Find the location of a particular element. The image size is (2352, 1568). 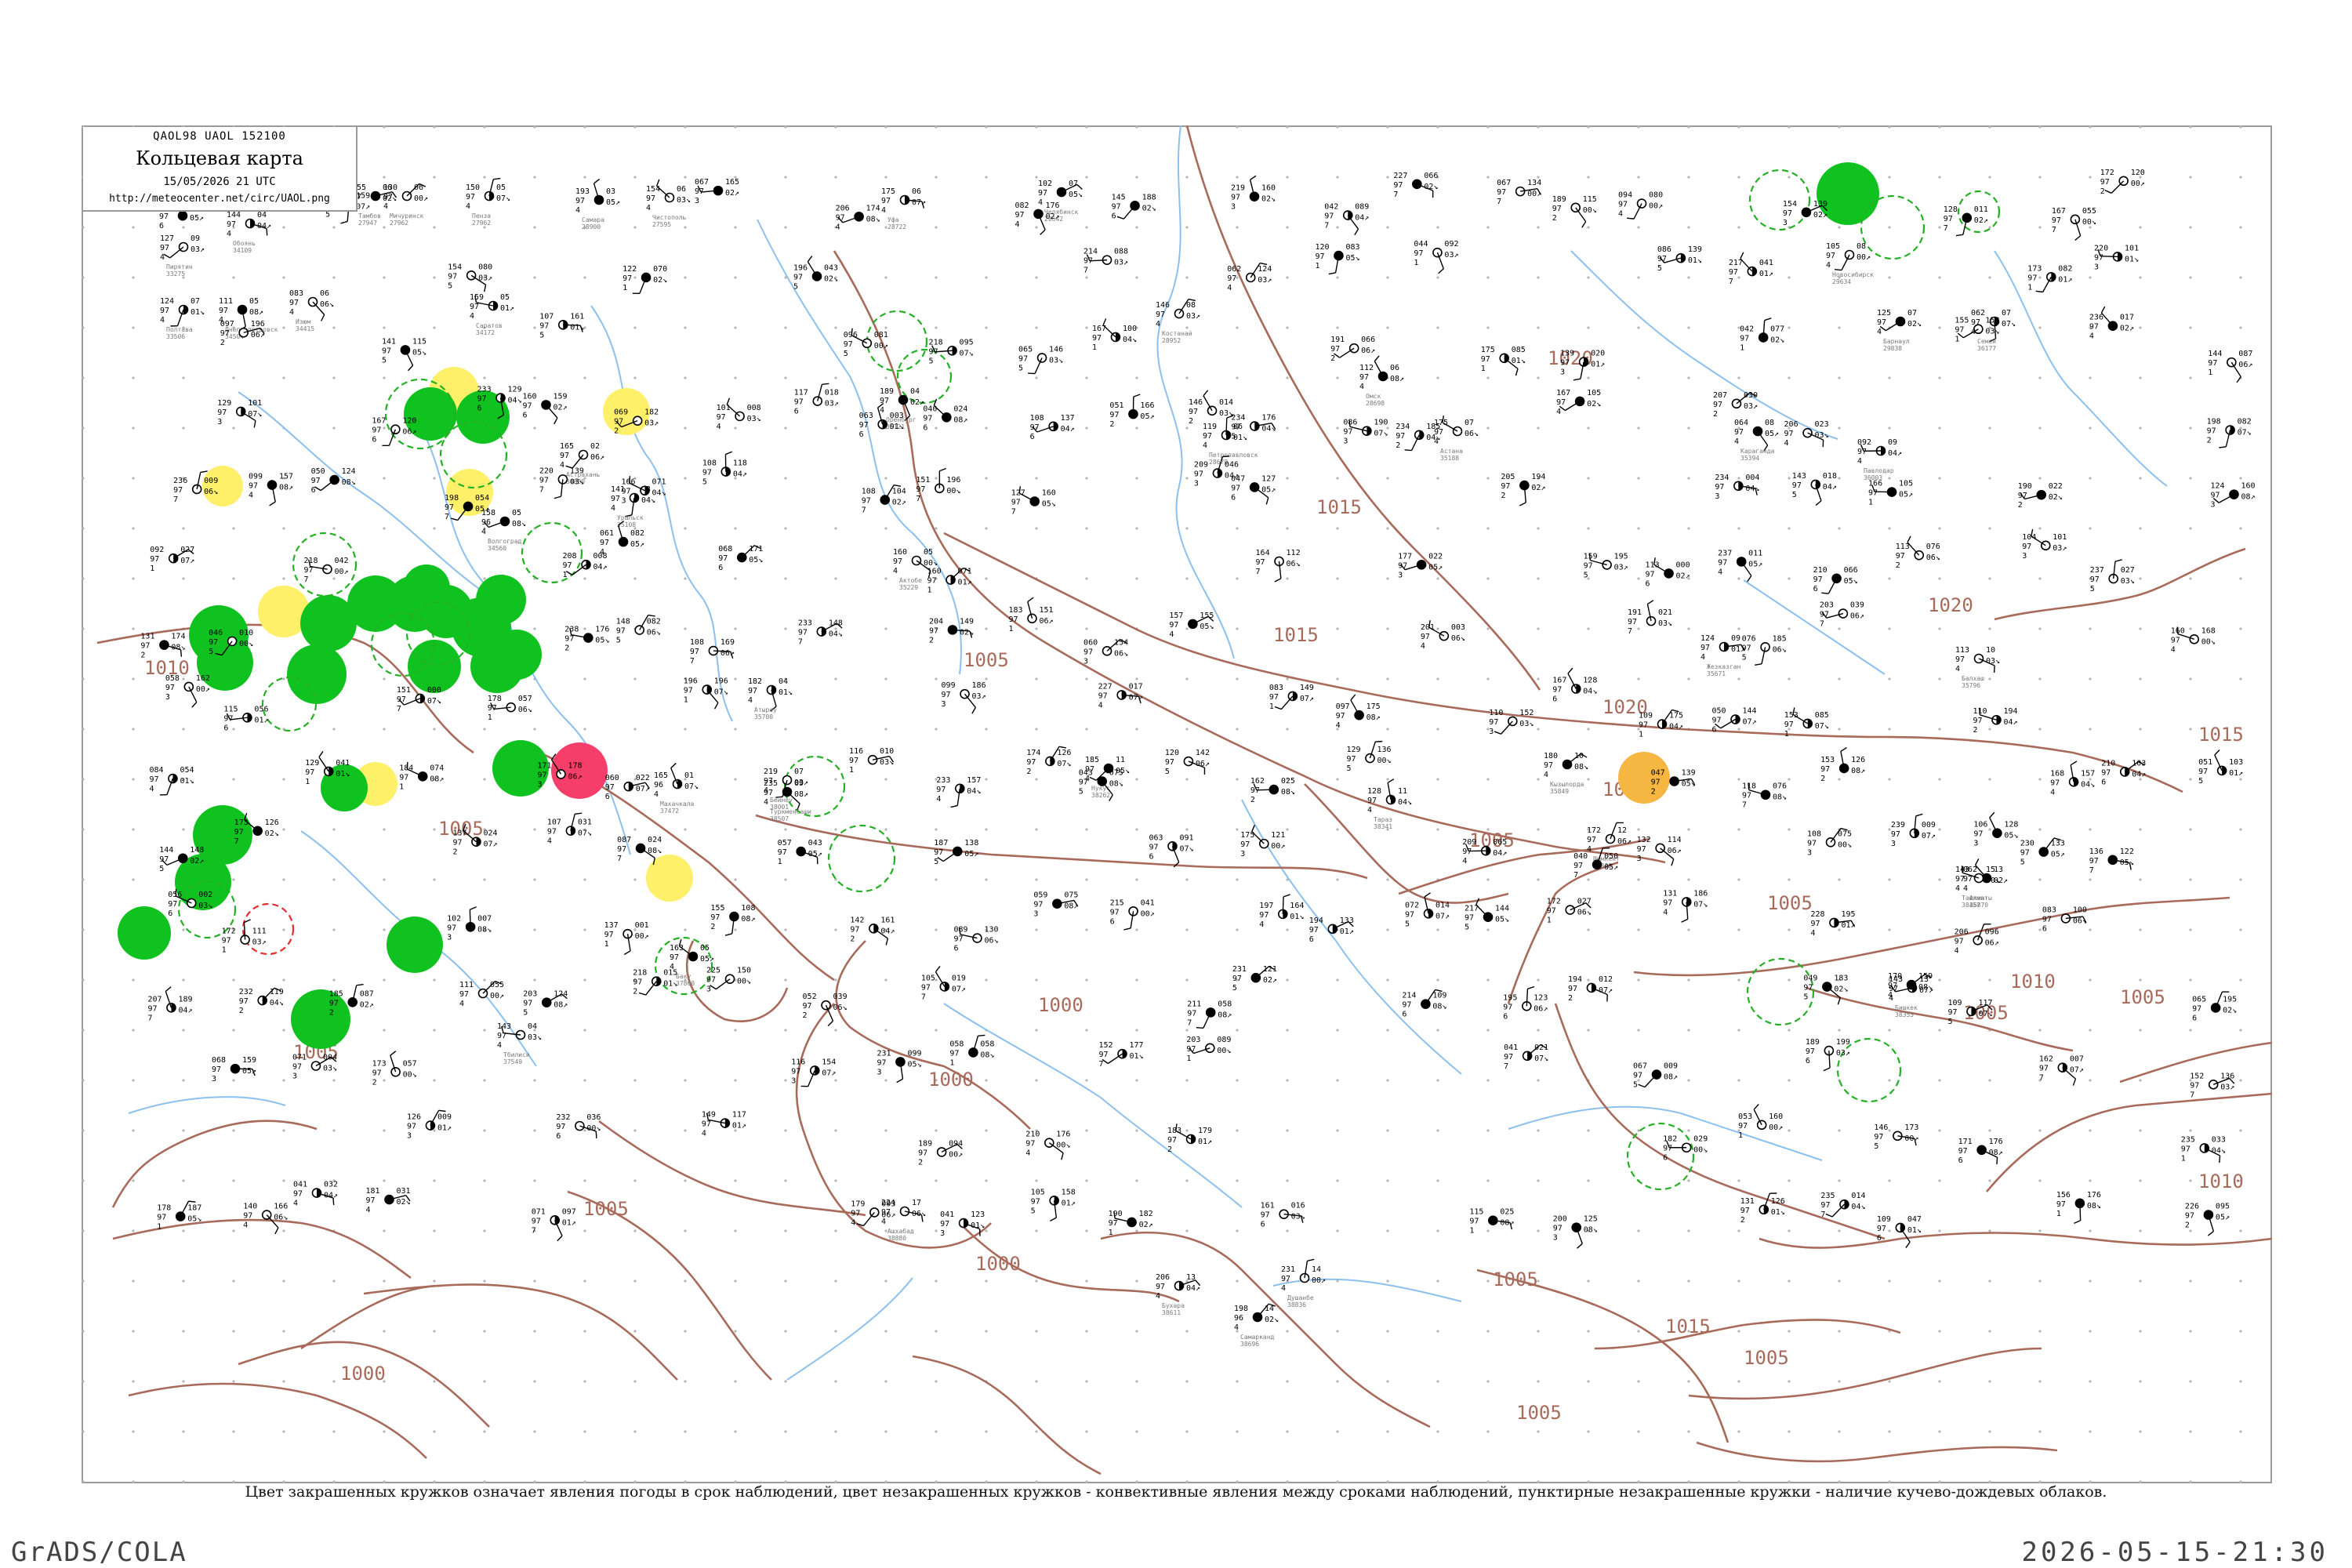

station-pressure: 100 is located at coordinates (1130, 329).